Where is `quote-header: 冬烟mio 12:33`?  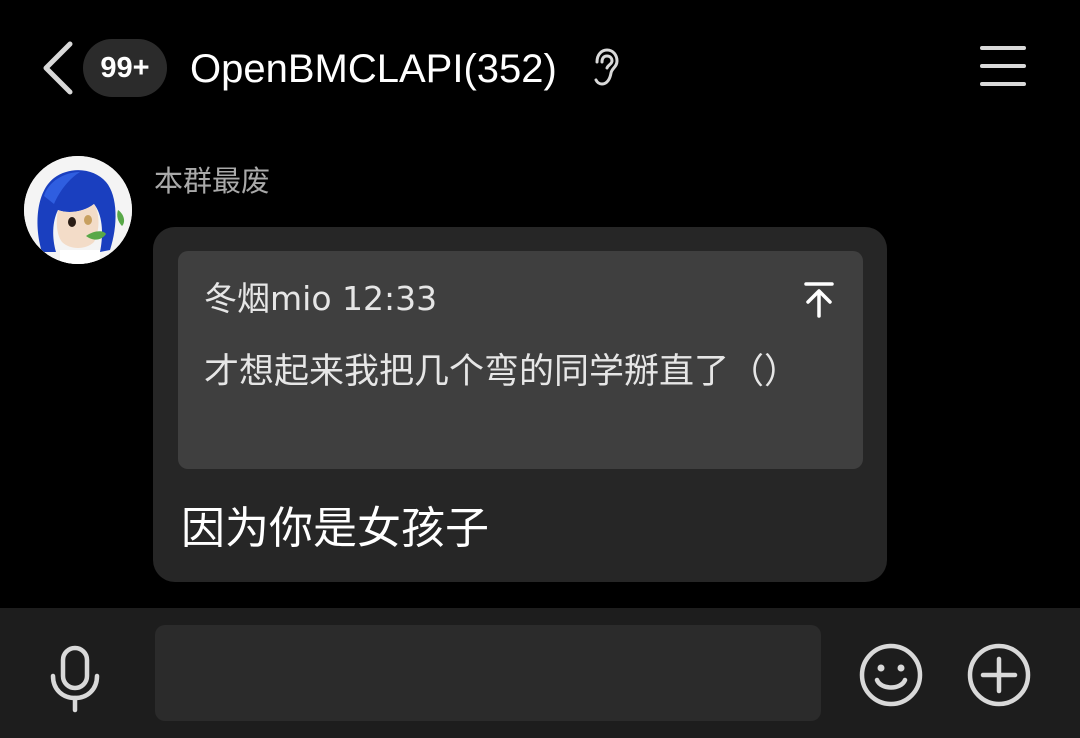
quote-header: 冬烟mio 12:33 is located at coordinates (321, 298).